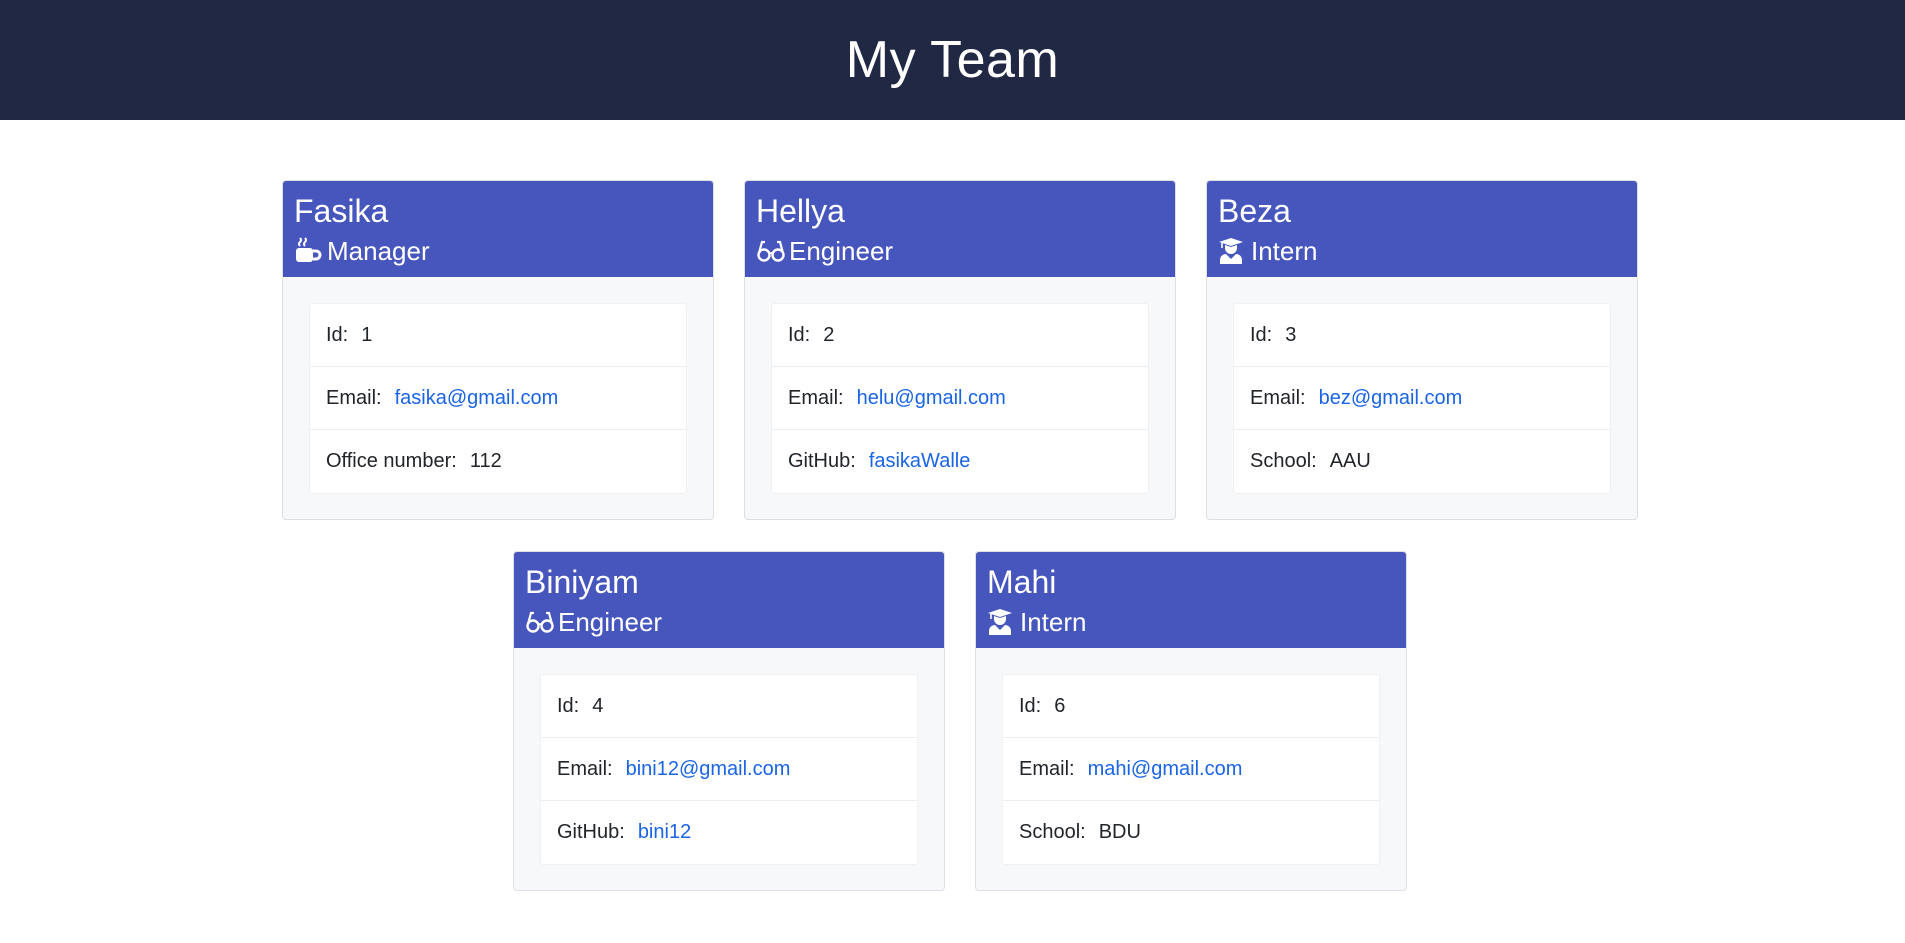  What do you see at coordinates (485, 461) in the screenshot?
I see `office-number-value: 112` at bounding box center [485, 461].